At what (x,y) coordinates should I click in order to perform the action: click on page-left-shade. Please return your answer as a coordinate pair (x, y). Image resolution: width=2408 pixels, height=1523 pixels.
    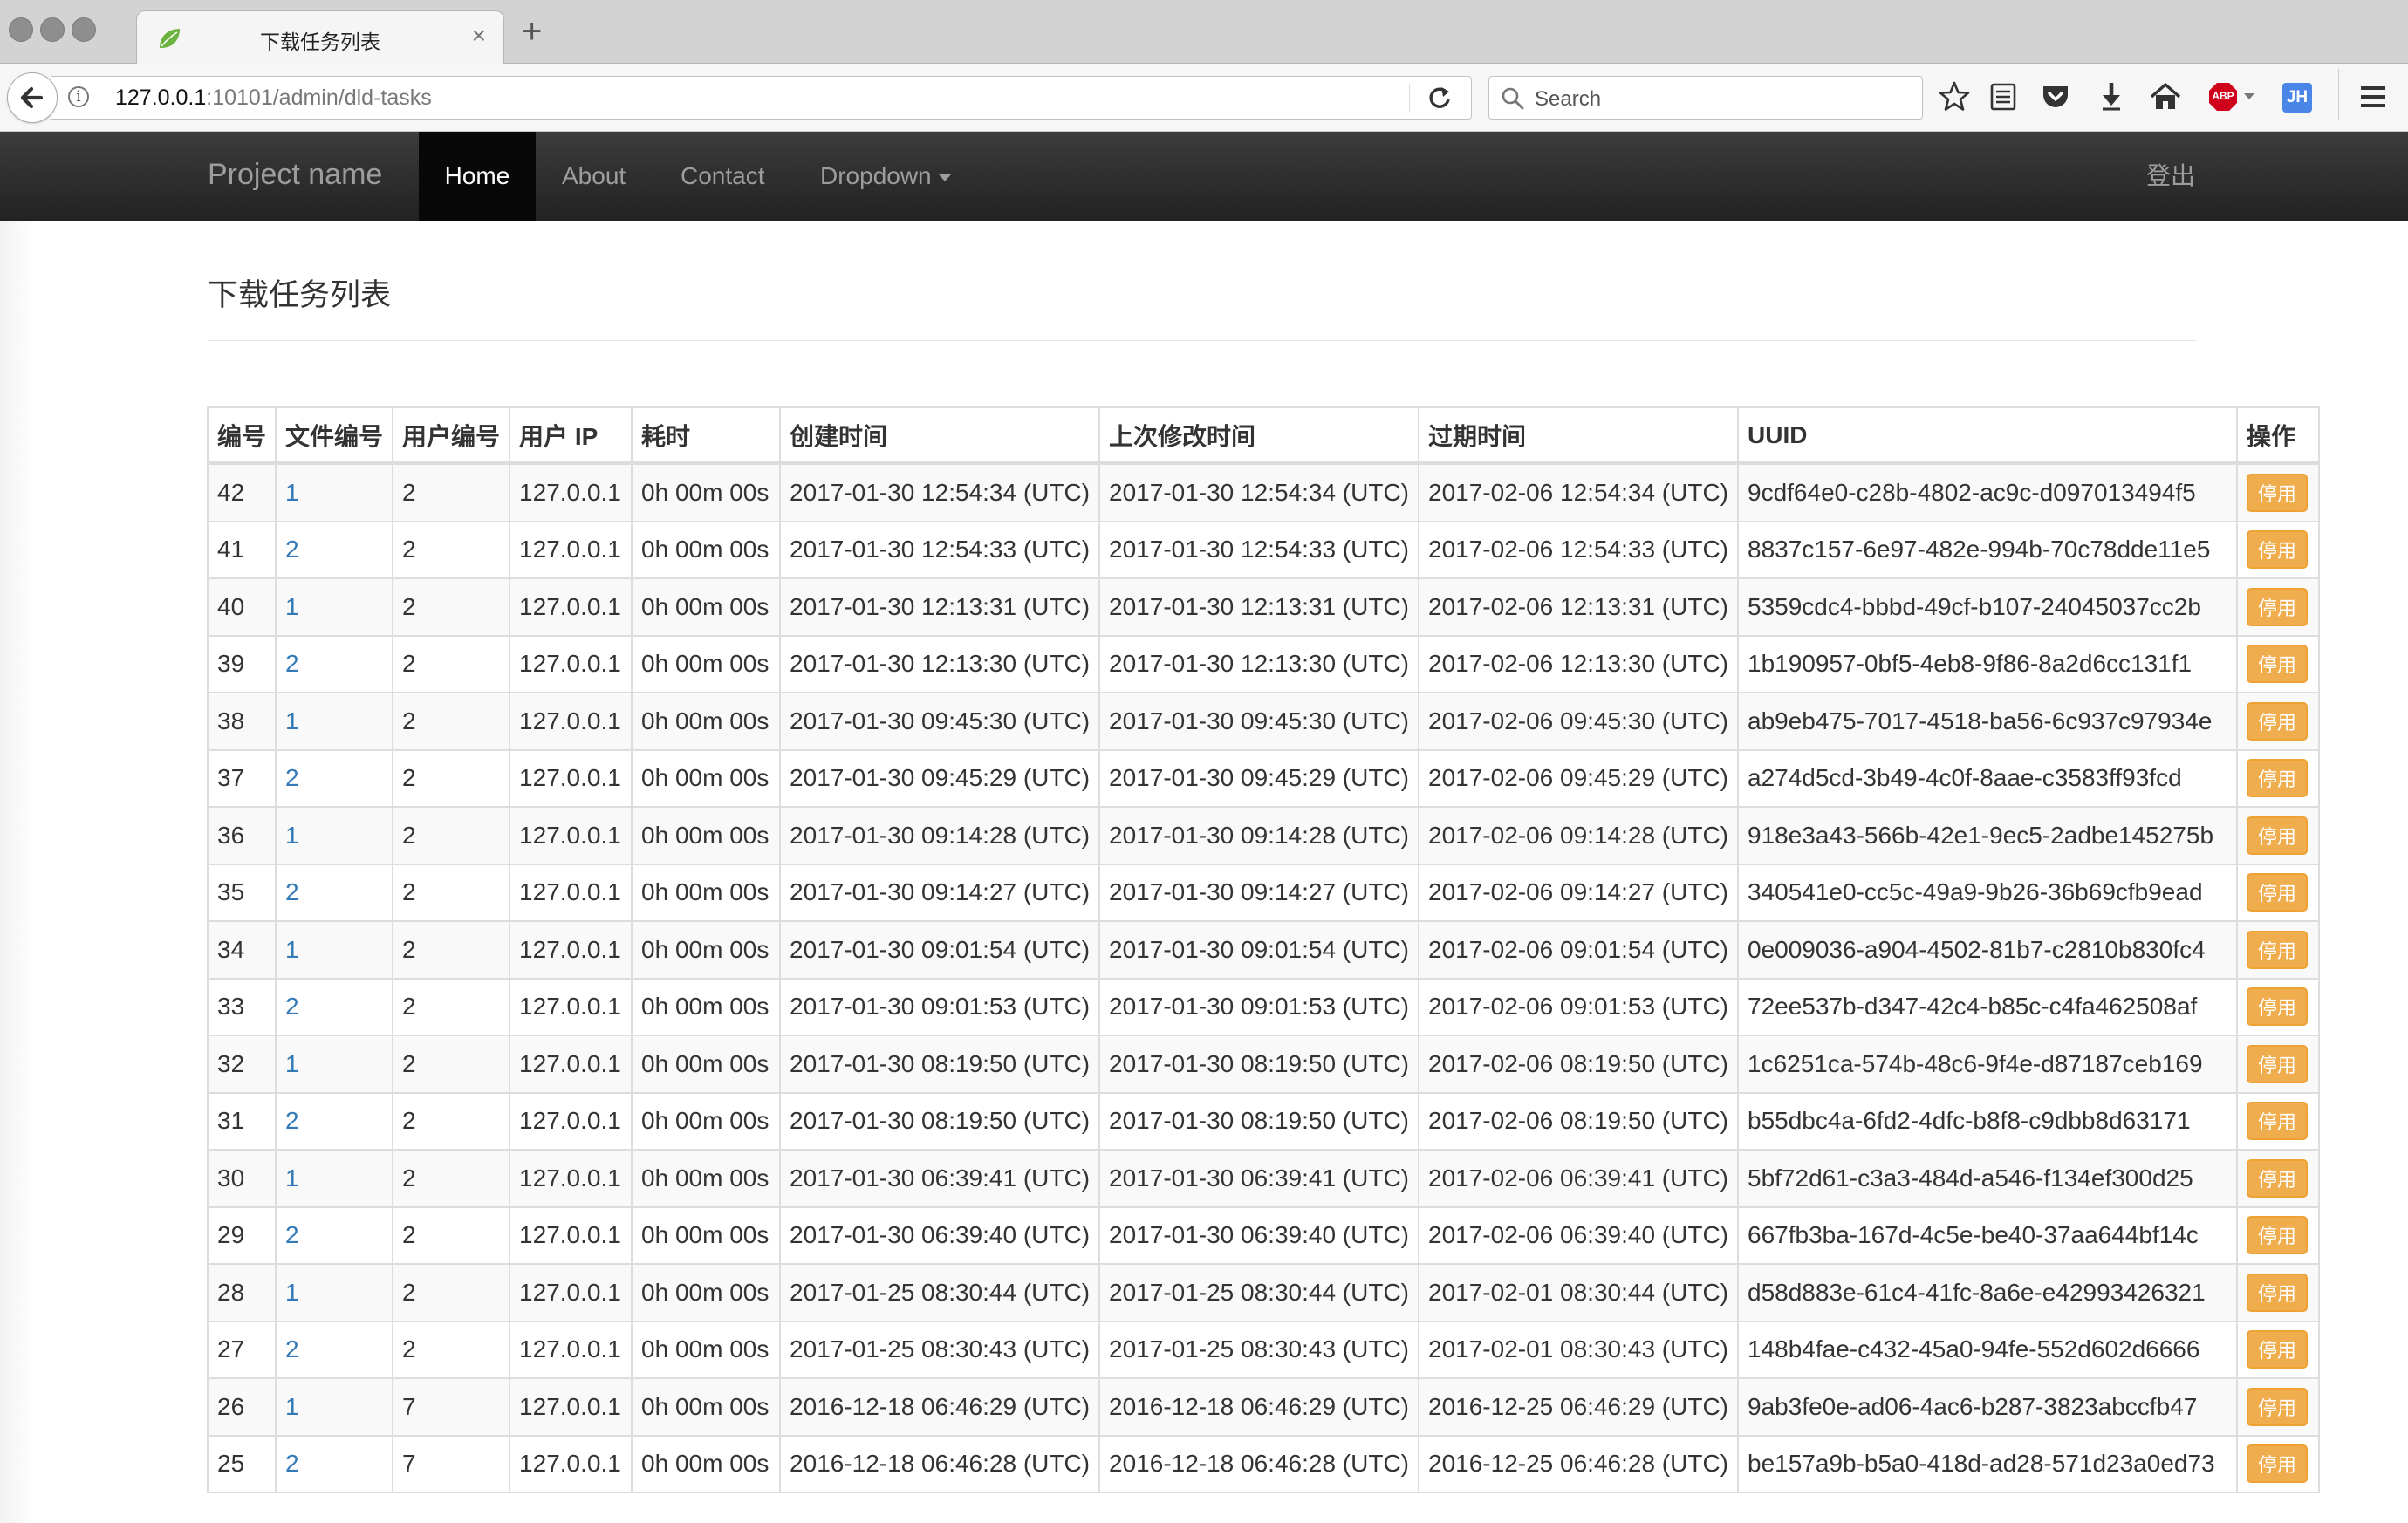
    Looking at the image, I should click on (17, 872).